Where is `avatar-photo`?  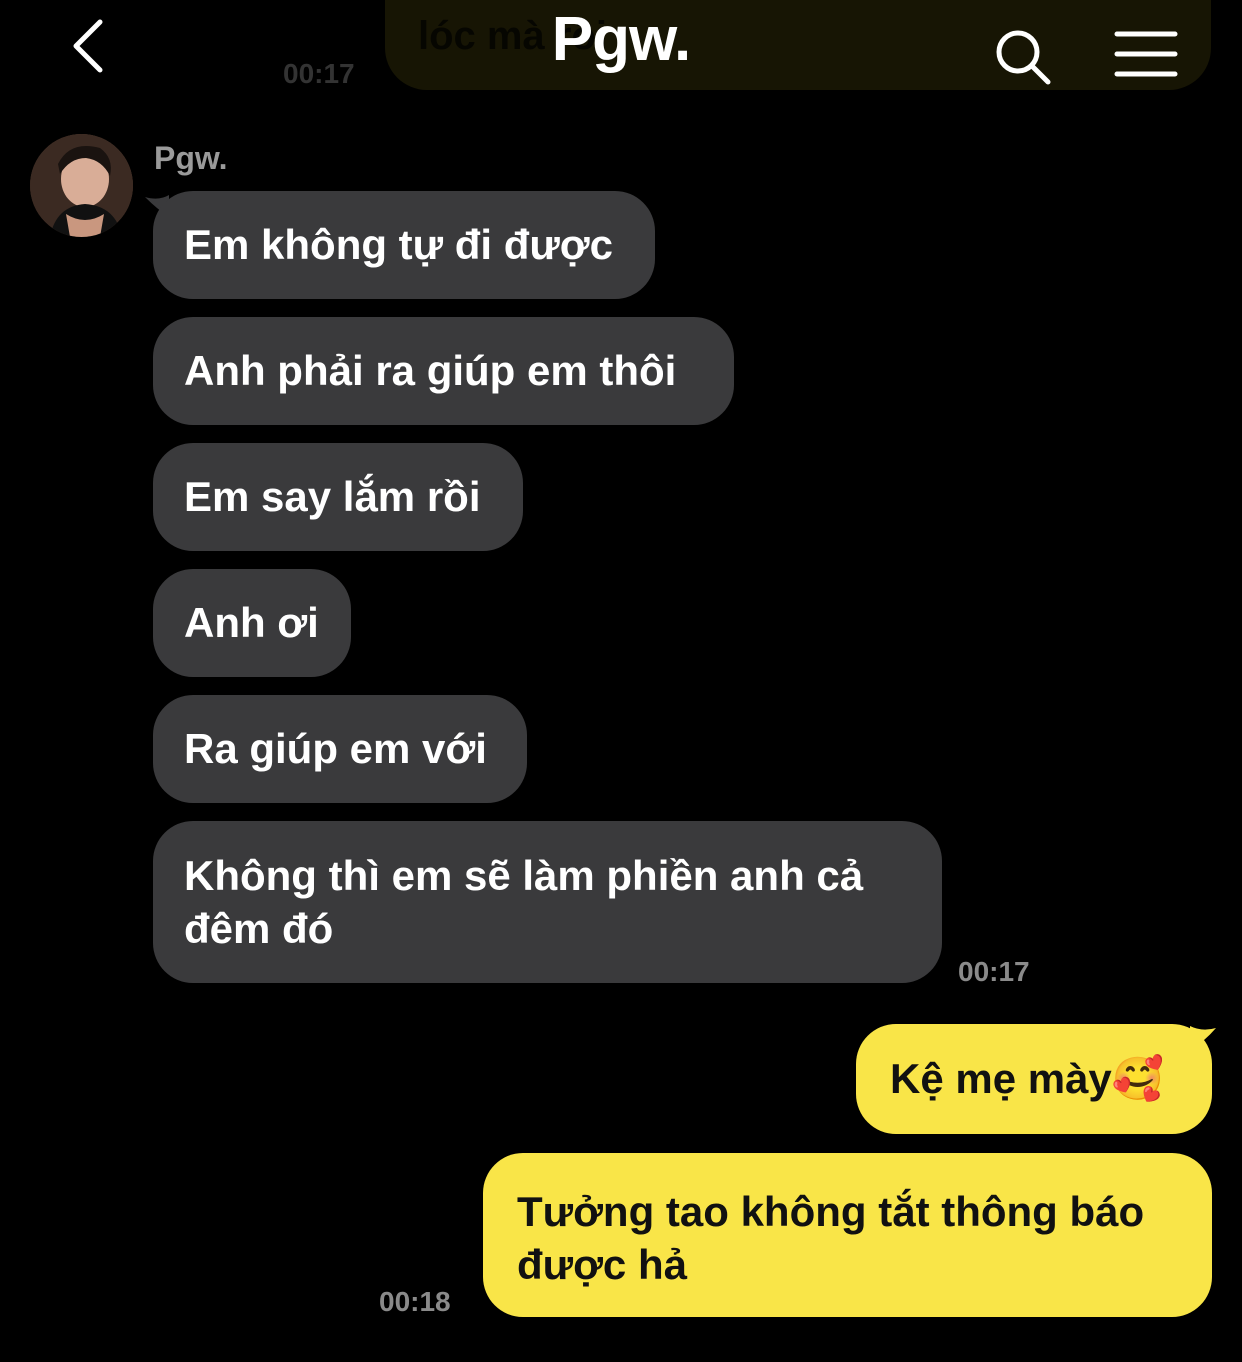 avatar-photo is located at coordinates (81, 185).